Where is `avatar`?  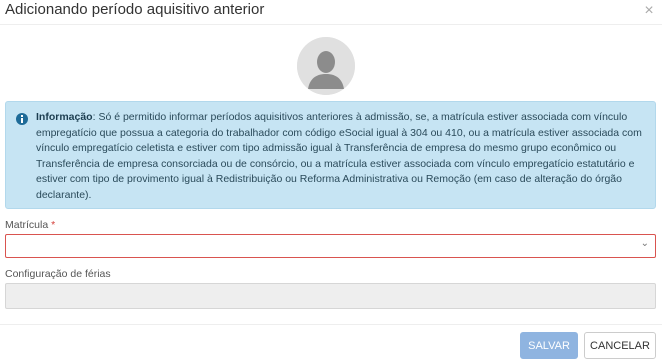 avatar is located at coordinates (326, 66).